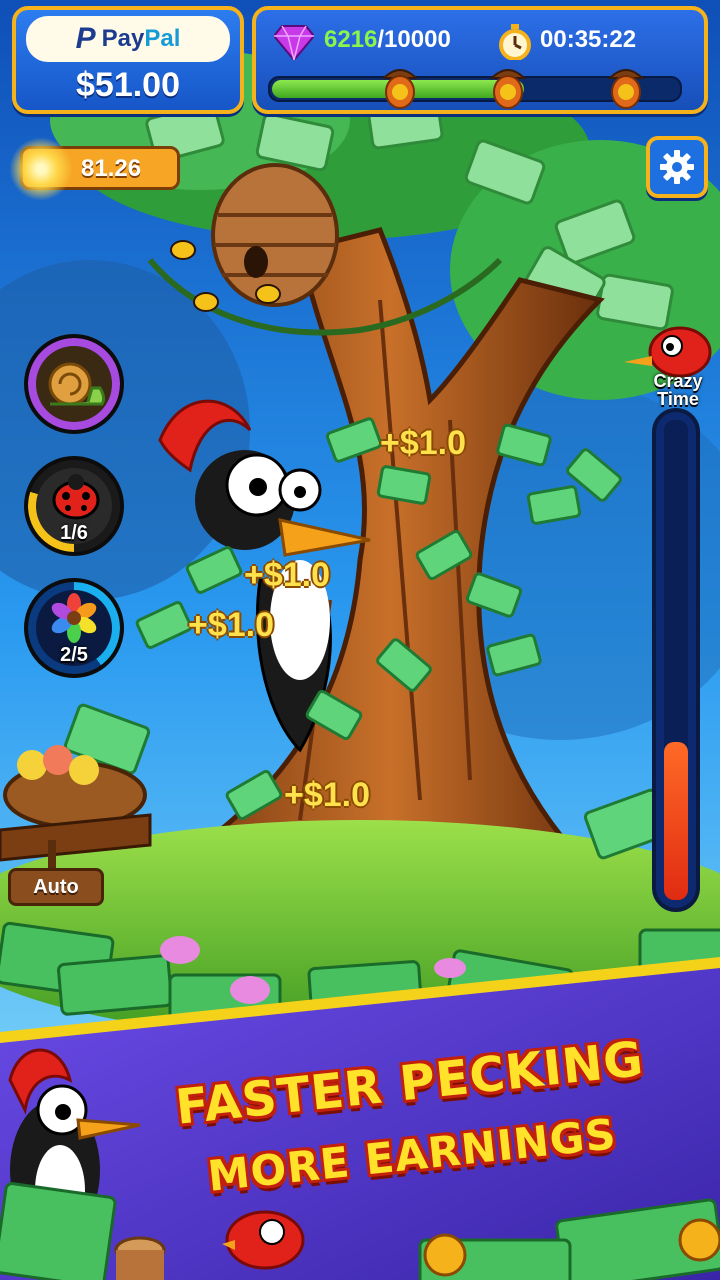  I want to click on gem-counter: 6216/10000, so click(387, 40).